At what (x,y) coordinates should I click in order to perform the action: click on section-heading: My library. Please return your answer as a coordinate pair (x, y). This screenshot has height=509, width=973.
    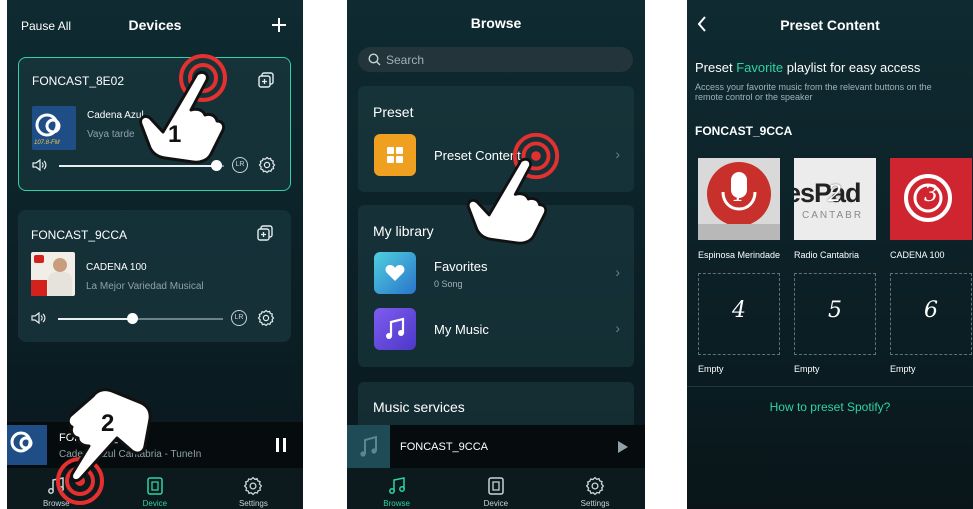
    Looking at the image, I should click on (403, 231).